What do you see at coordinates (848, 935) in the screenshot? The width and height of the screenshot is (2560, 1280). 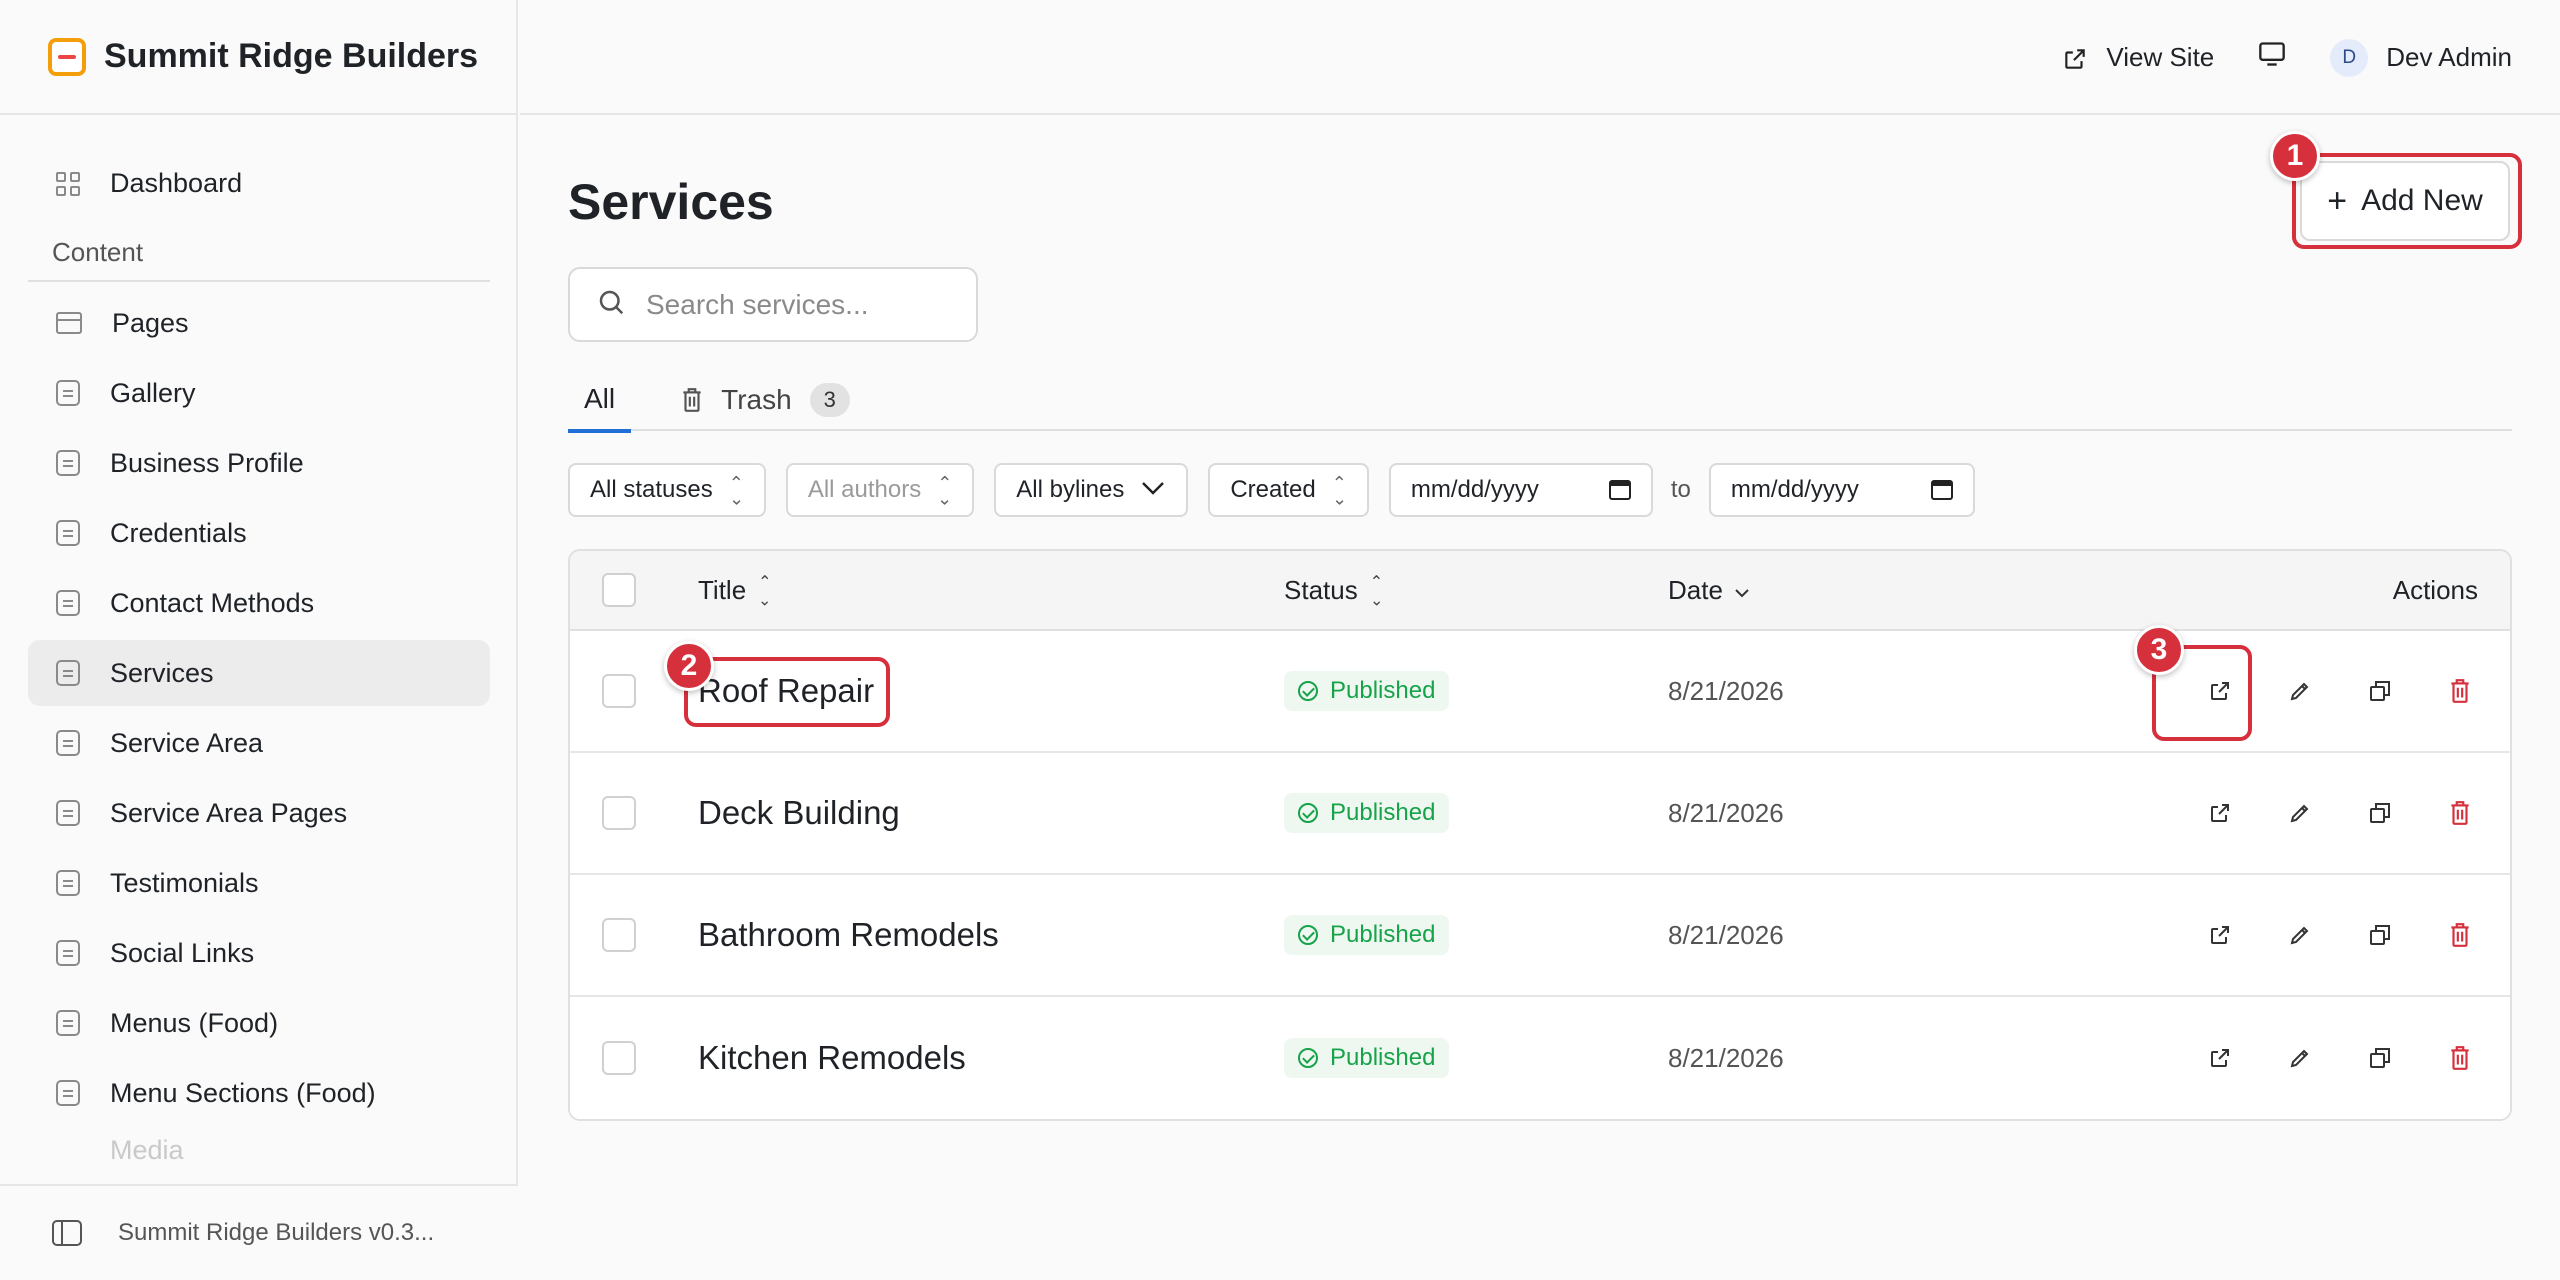 I see `row-title-link: Bathroom Remodels` at bounding box center [848, 935].